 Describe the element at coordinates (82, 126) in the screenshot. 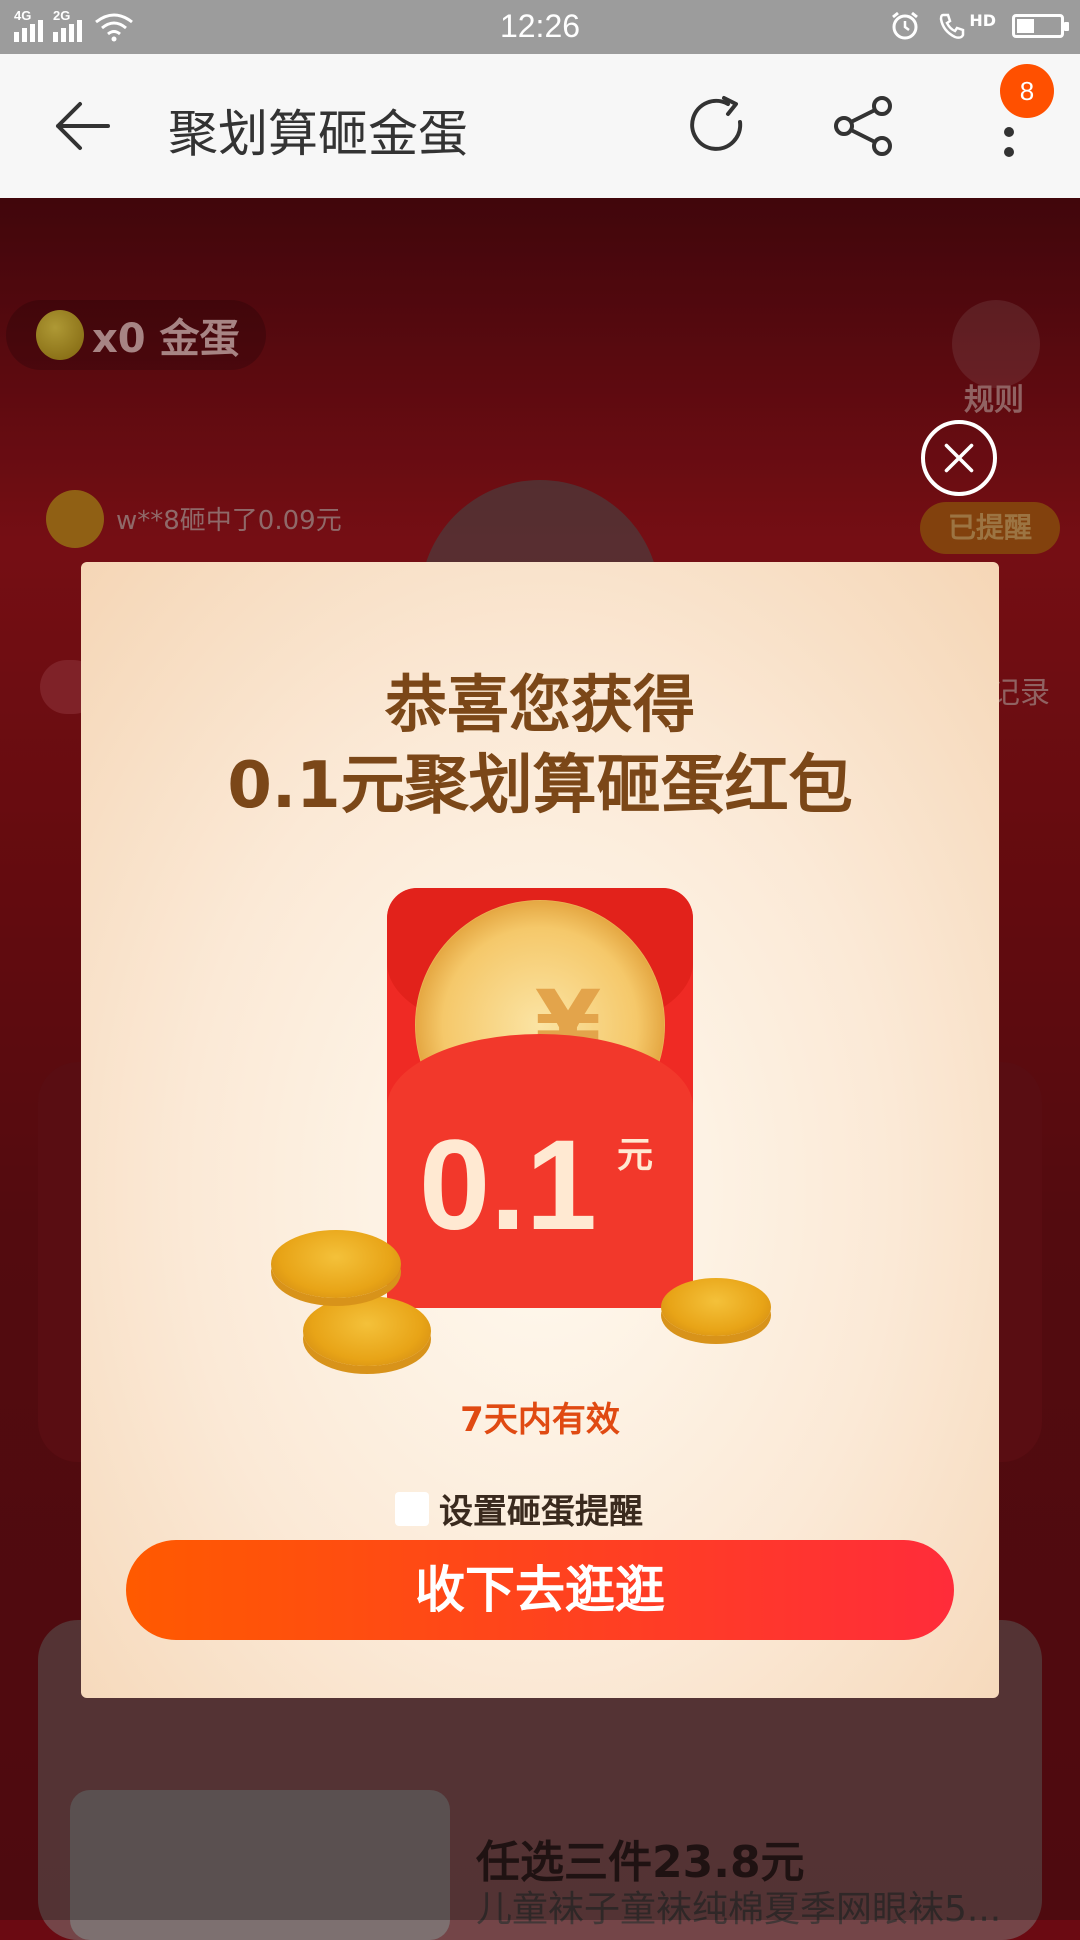

I see `back-arrow-icon` at that location.